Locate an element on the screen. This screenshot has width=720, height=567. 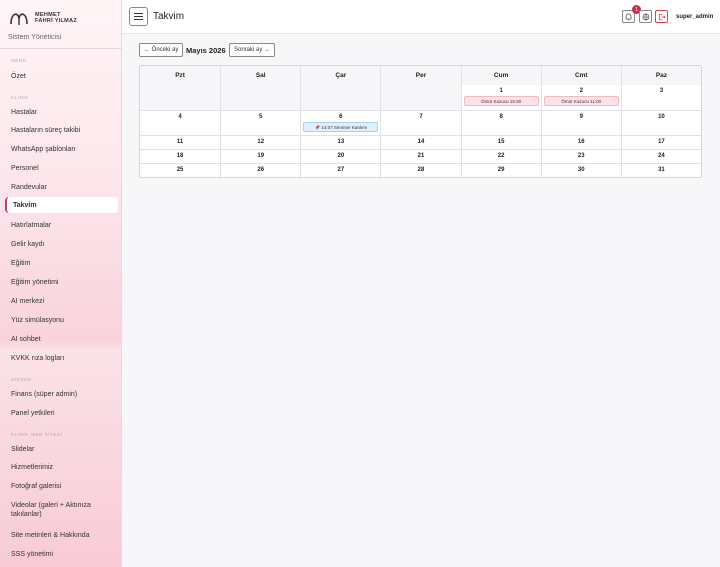
calendar-day-14: 14 is located at coordinates (420, 142).